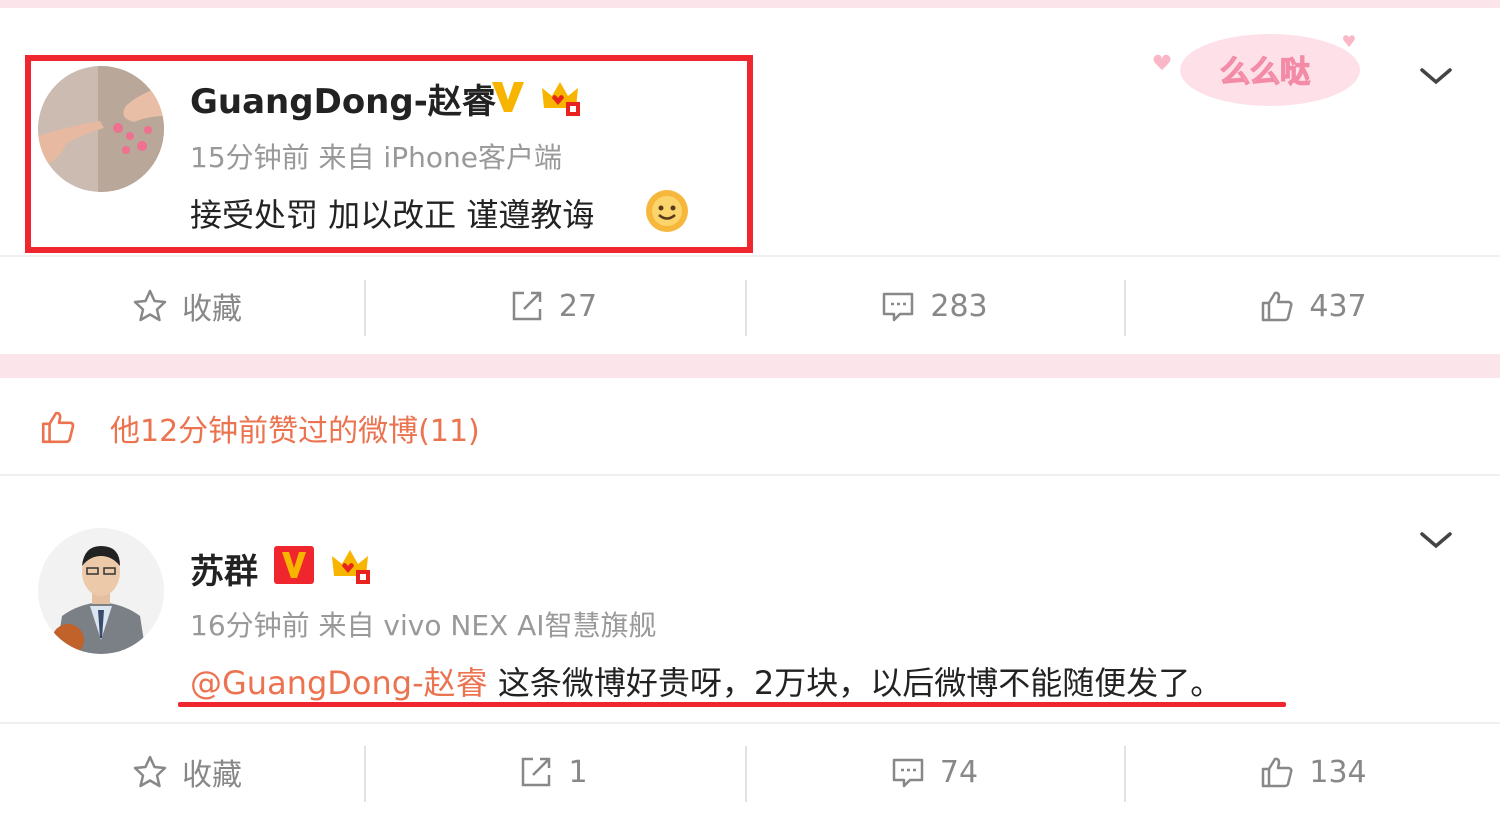 The height and width of the screenshot is (822, 1500). I want to click on decoration-hearts: 么么哒, so click(1260, 71).